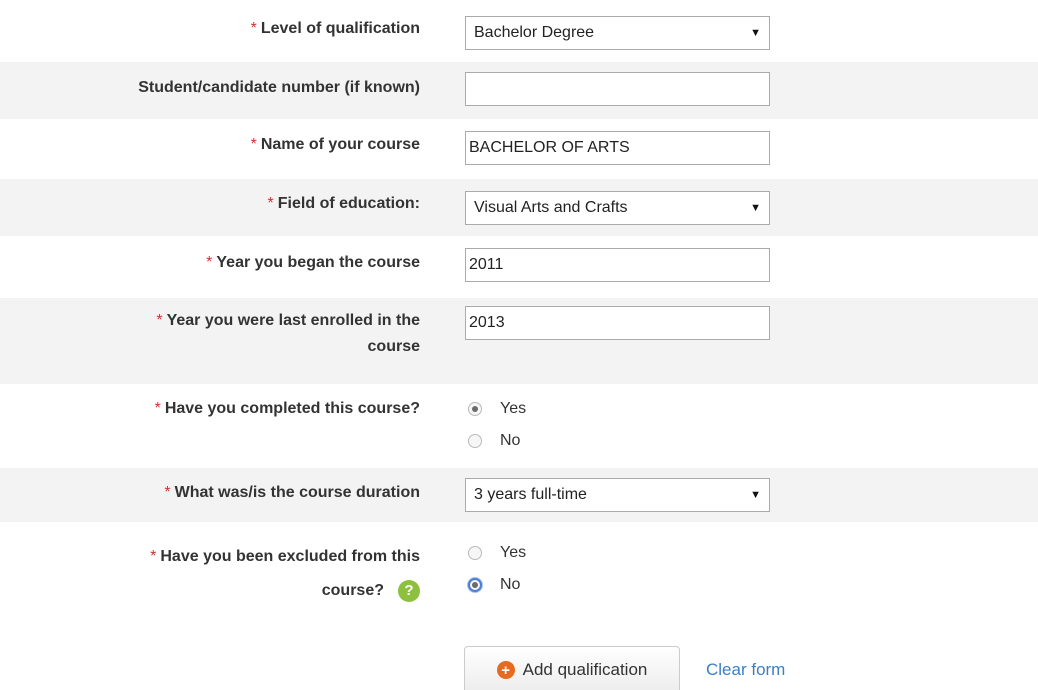  Describe the element at coordinates (617, 265) in the screenshot. I see `year-began-input` at that location.